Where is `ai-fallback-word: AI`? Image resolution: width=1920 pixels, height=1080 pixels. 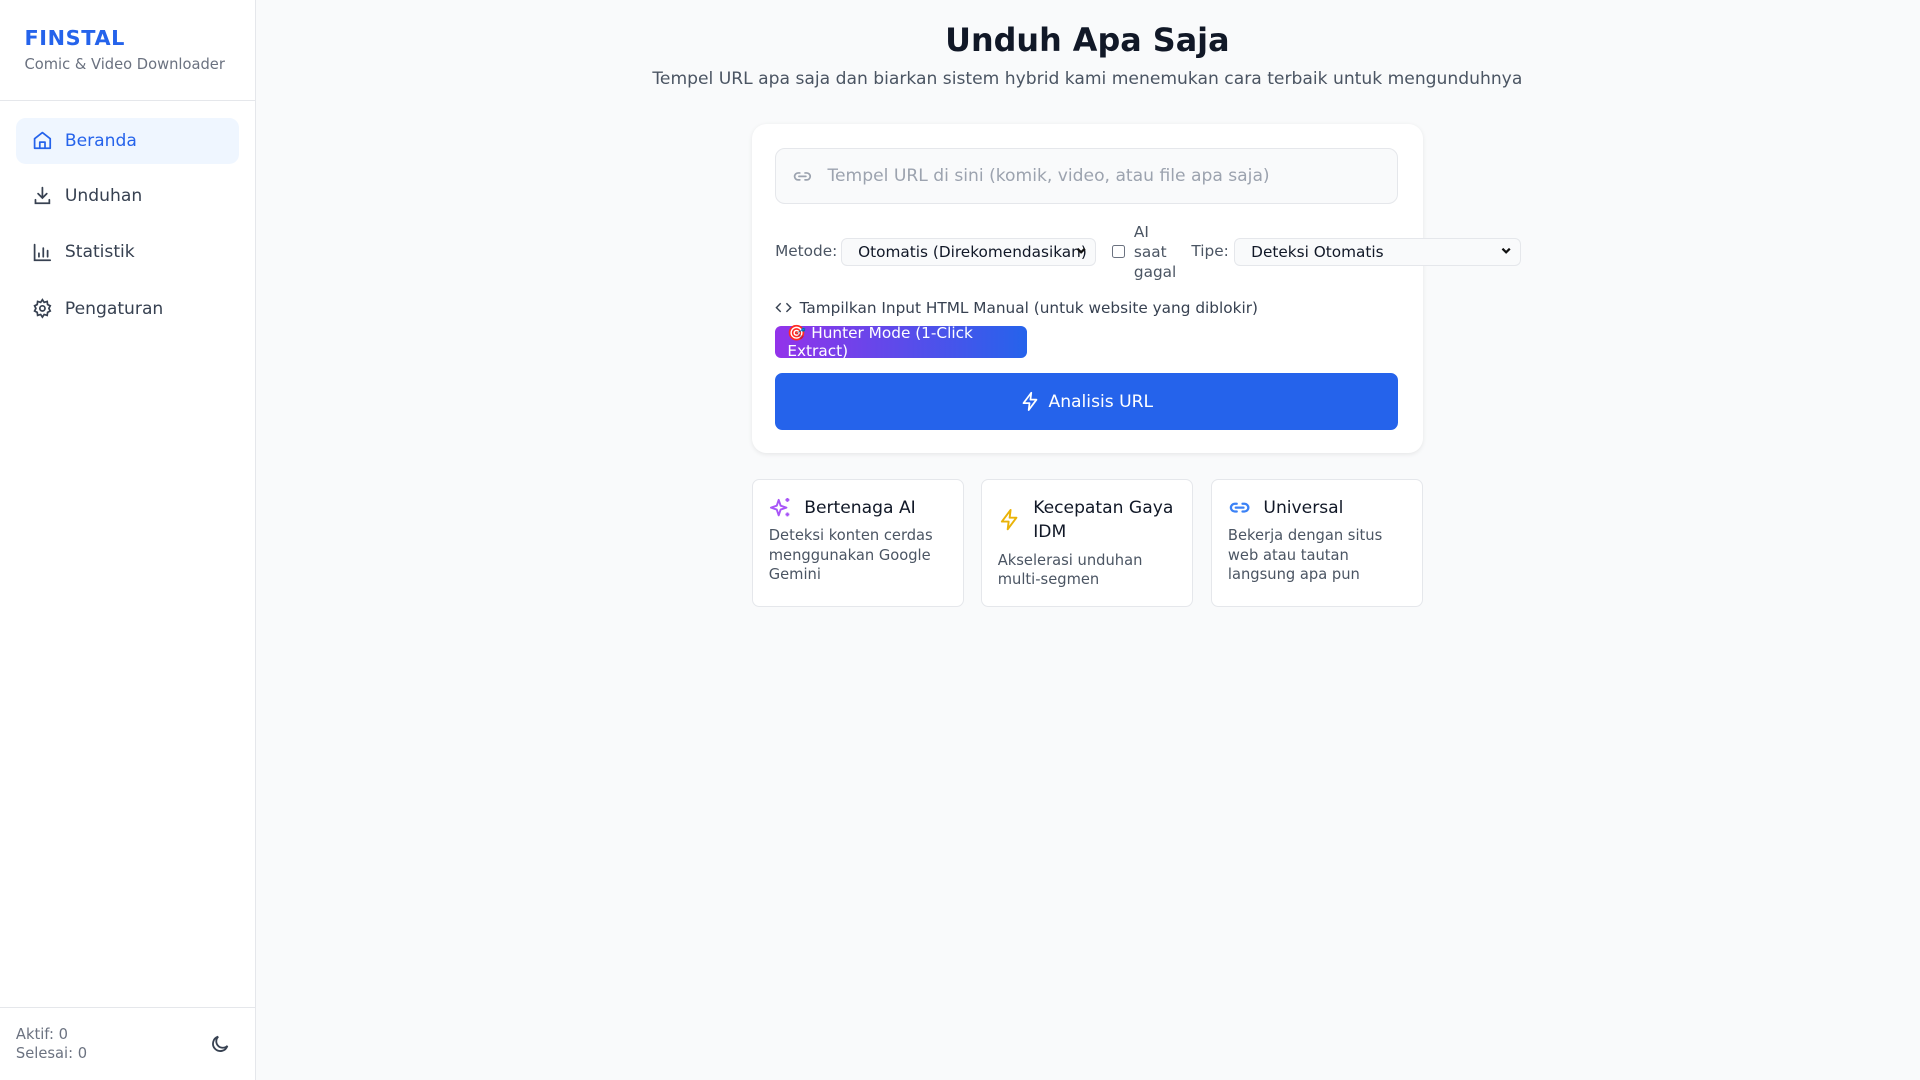
ai-fallback-word: AI is located at coordinates (1141, 231).